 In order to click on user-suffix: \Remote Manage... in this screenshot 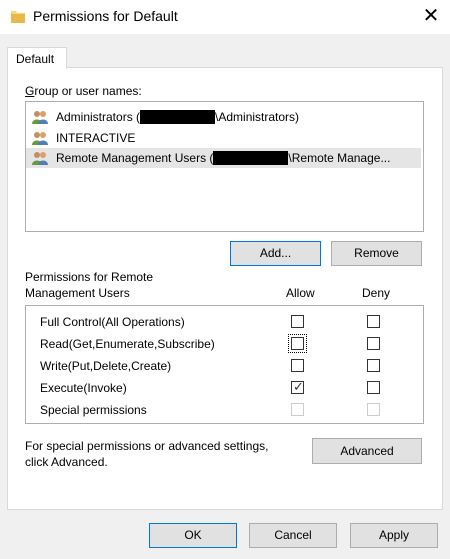, I will do `click(339, 158)`.